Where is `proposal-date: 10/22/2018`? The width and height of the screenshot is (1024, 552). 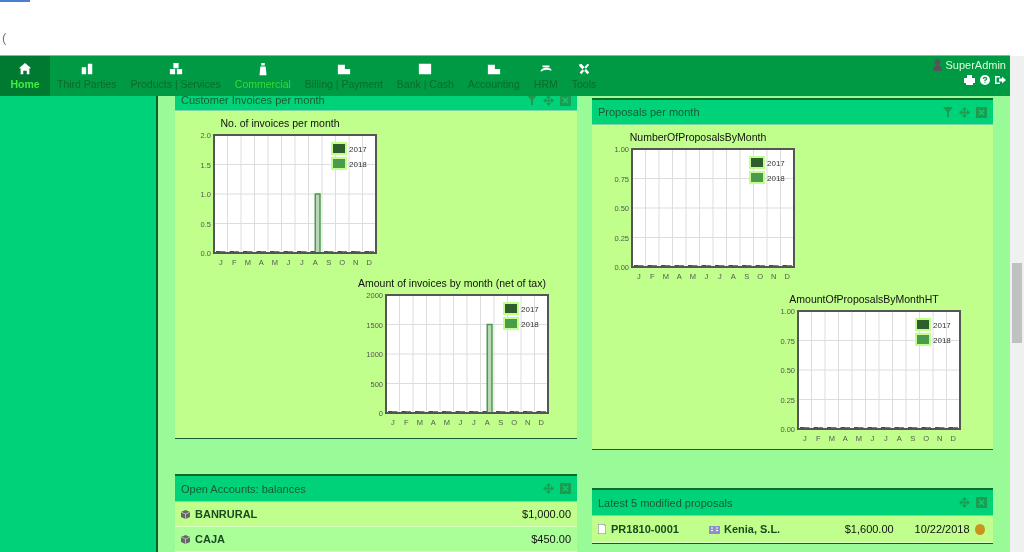 proposal-date: 10/22/2018 is located at coordinates (941, 529).